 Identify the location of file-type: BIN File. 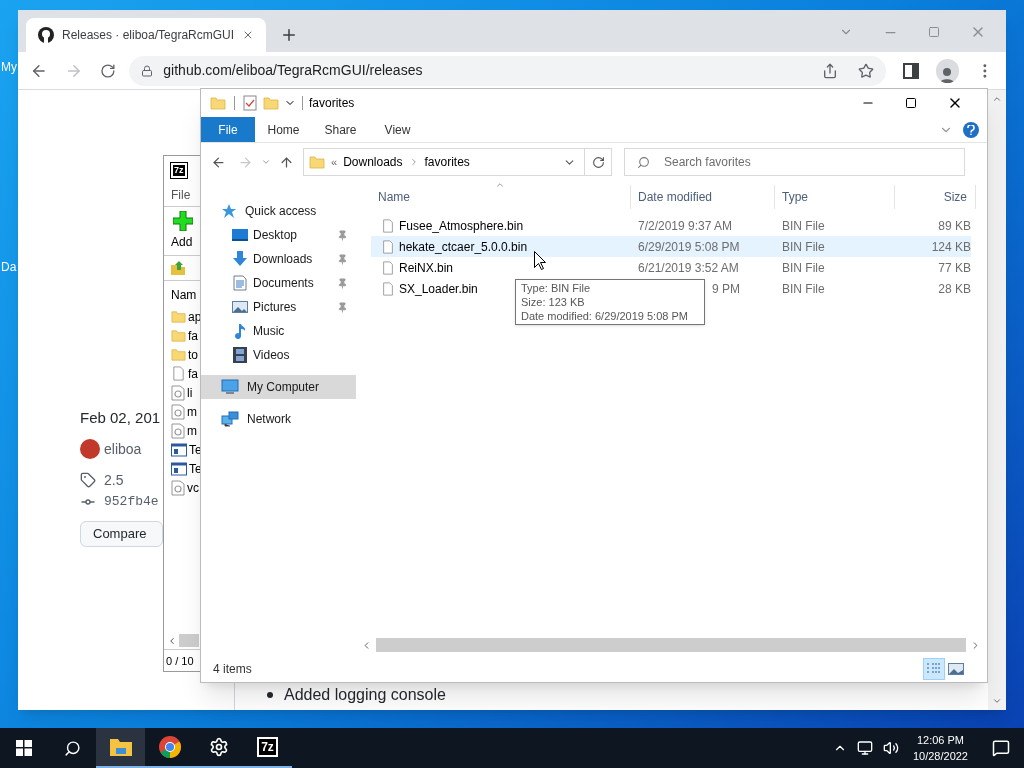
(803, 226).